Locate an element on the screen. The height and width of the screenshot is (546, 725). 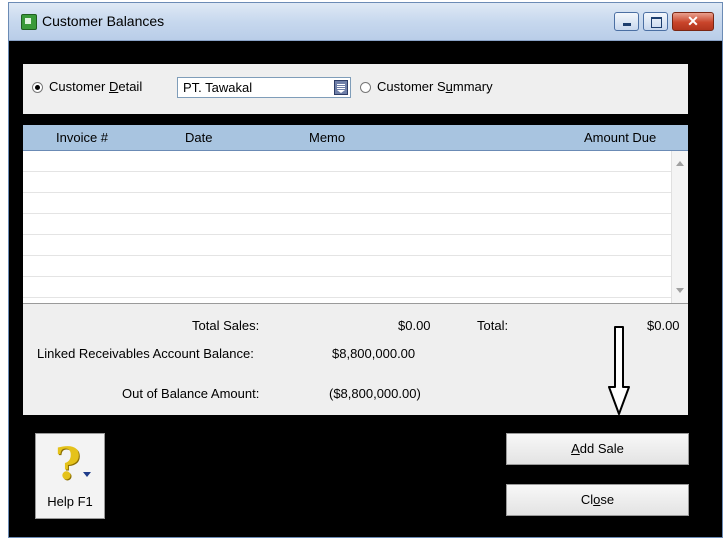
total-value: $0.00 is located at coordinates (663, 325).